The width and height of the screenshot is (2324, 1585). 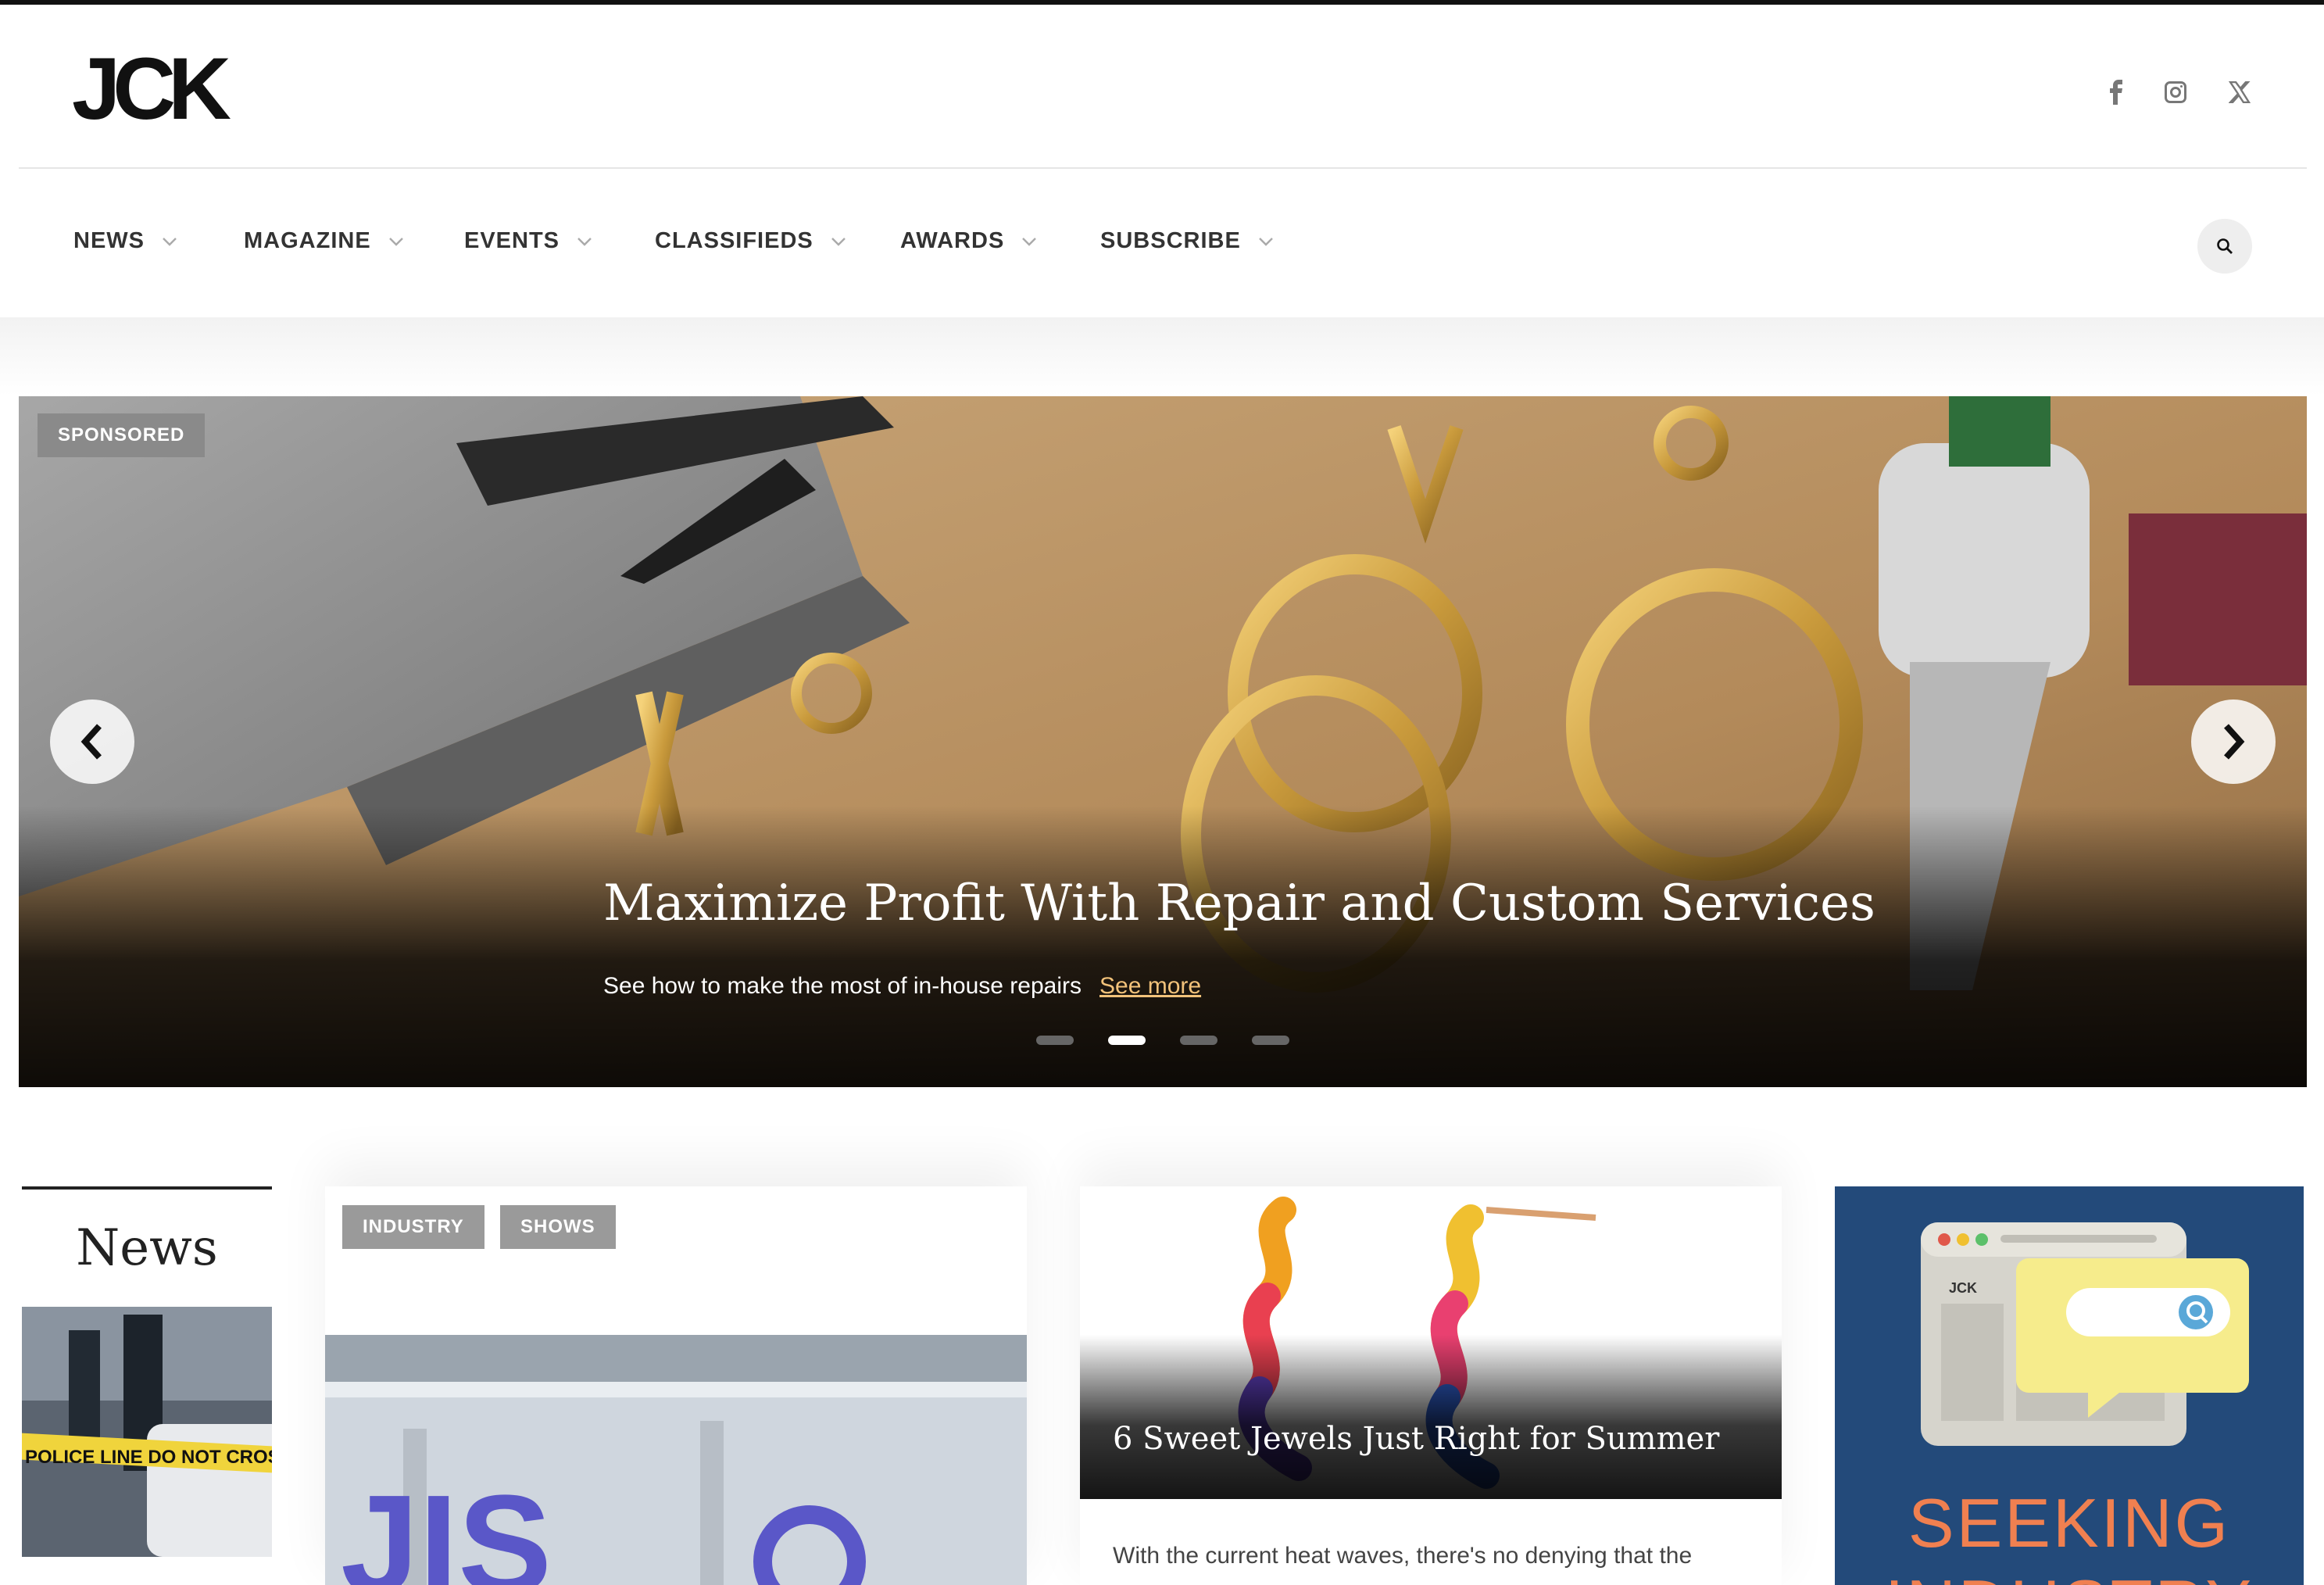 I want to click on nav-item-label: SUBSCRIBE, so click(x=1170, y=240).